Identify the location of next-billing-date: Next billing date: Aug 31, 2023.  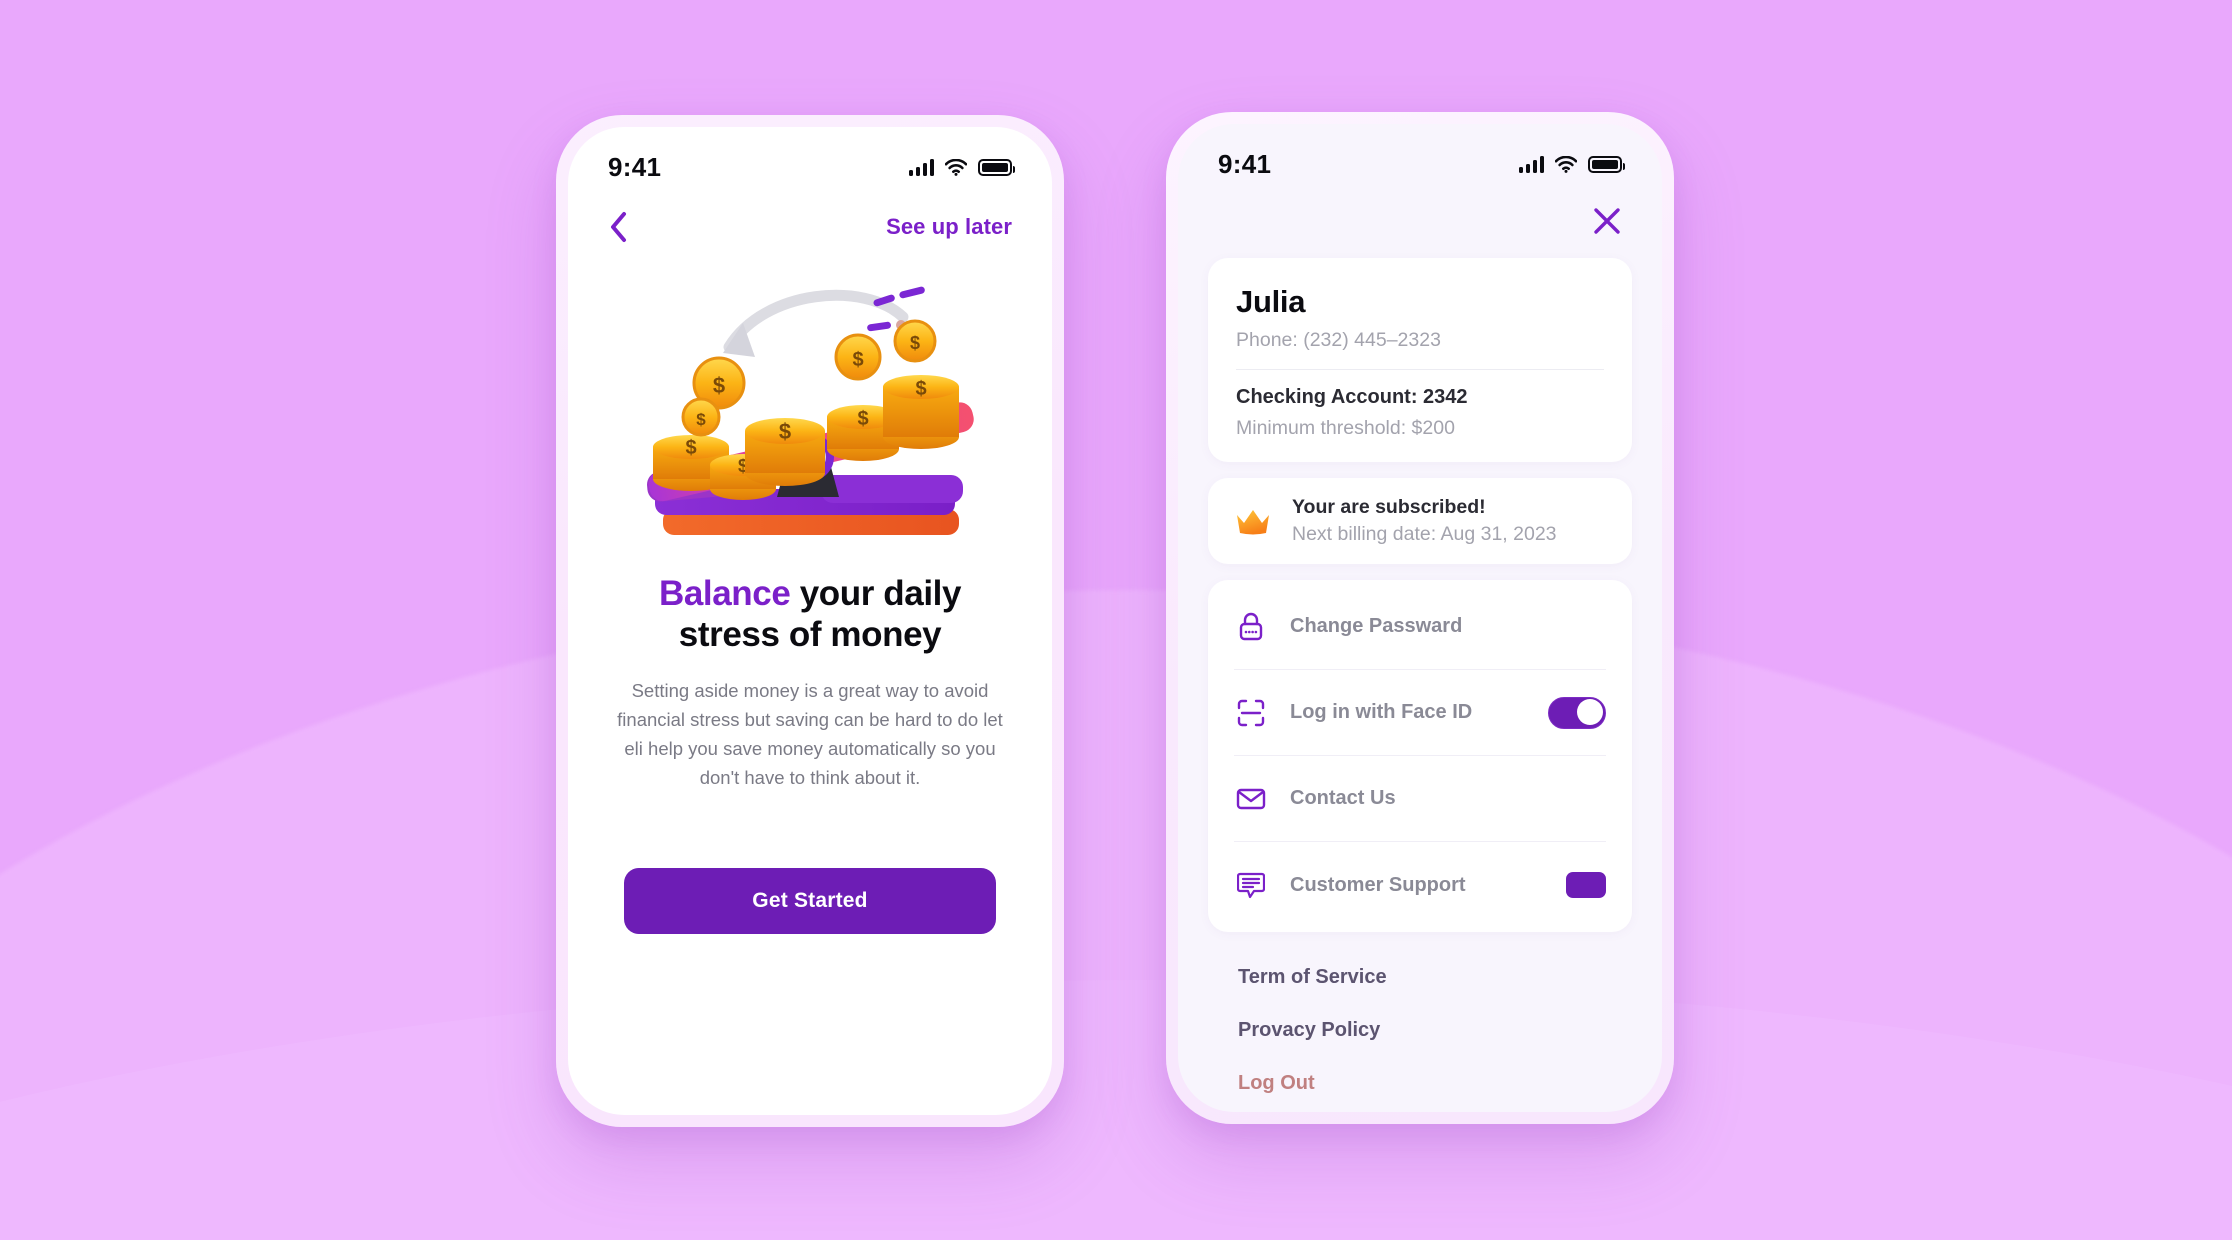
(1424, 534).